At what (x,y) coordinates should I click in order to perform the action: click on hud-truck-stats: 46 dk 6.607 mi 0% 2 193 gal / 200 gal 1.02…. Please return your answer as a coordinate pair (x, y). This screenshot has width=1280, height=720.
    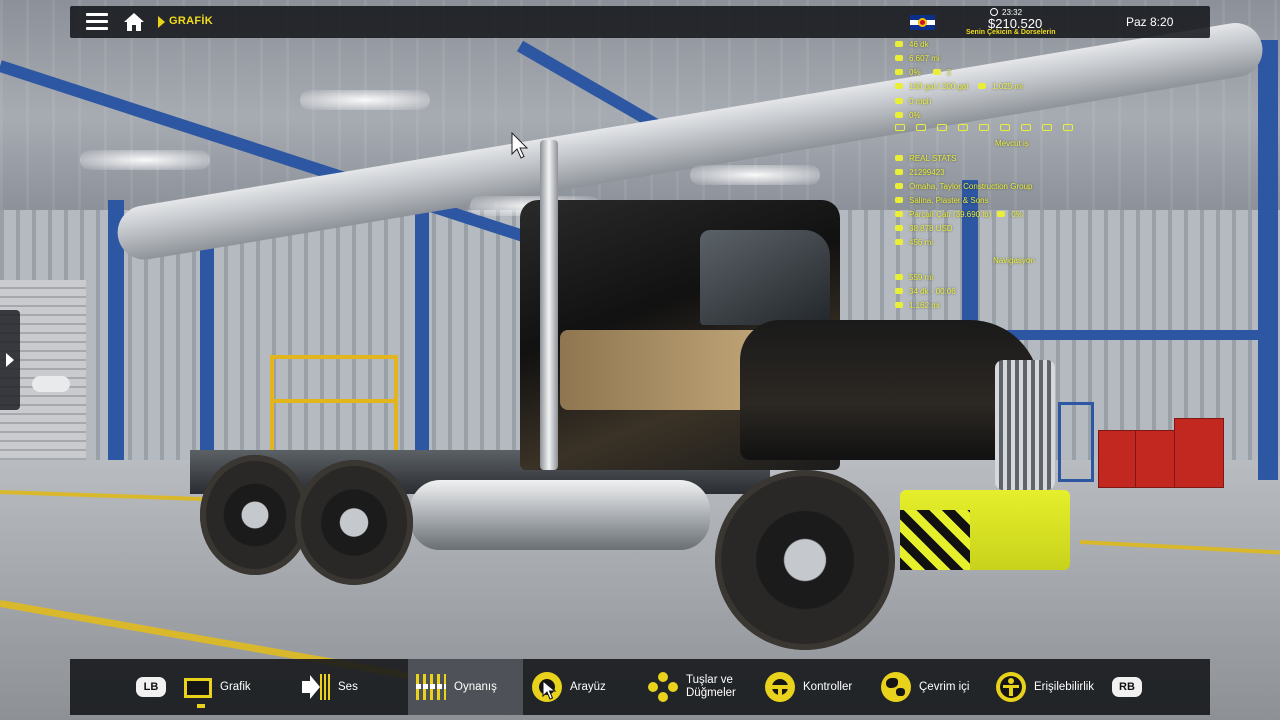
    Looking at the image, I should click on (995, 95).